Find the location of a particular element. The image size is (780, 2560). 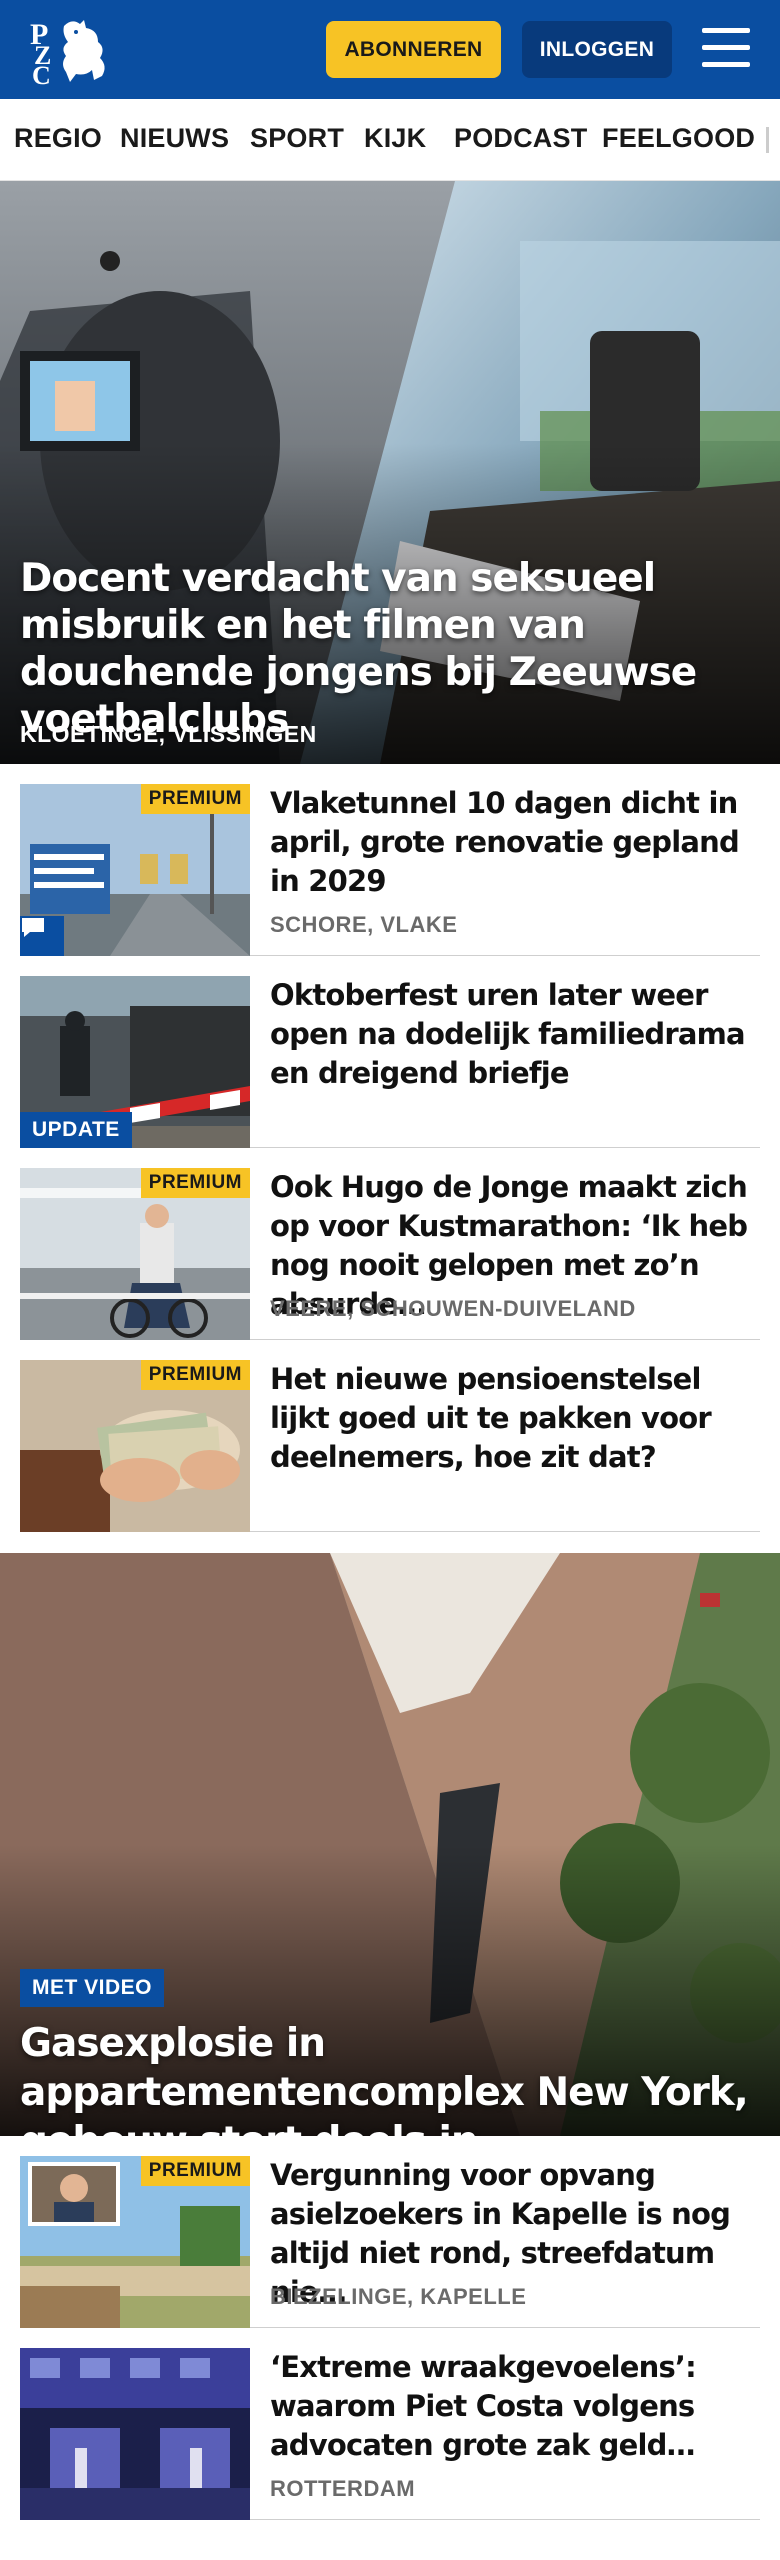

hamburger-menu-icon is located at coordinates (726, 48).